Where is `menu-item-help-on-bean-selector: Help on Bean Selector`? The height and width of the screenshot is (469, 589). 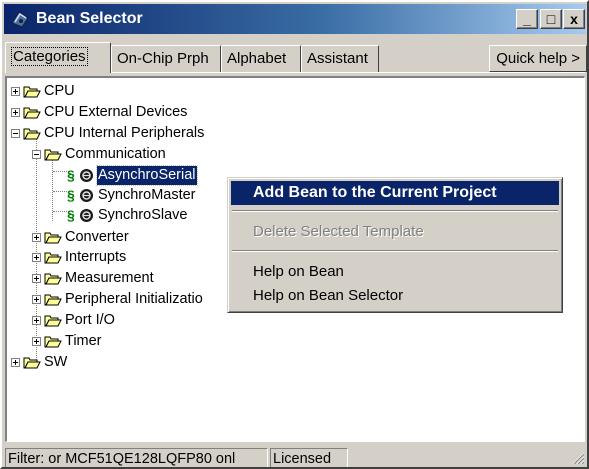 menu-item-help-on-bean-selector: Help on Bean Selector is located at coordinates (395, 296).